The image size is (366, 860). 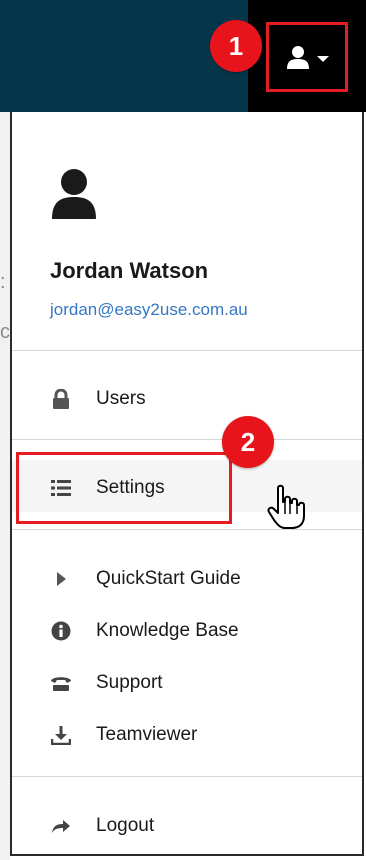 What do you see at coordinates (187, 488) in the screenshot?
I see `menu-item-settings: Settings` at bounding box center [187, 488].